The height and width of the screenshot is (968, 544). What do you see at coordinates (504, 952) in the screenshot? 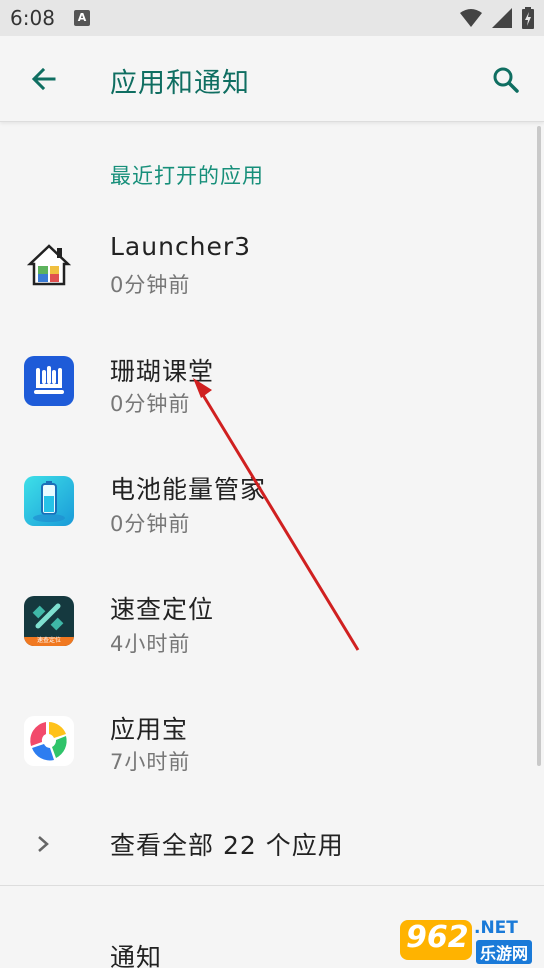
I see `watermark-tagline: 乐游网` at bounding box center [504, 952].